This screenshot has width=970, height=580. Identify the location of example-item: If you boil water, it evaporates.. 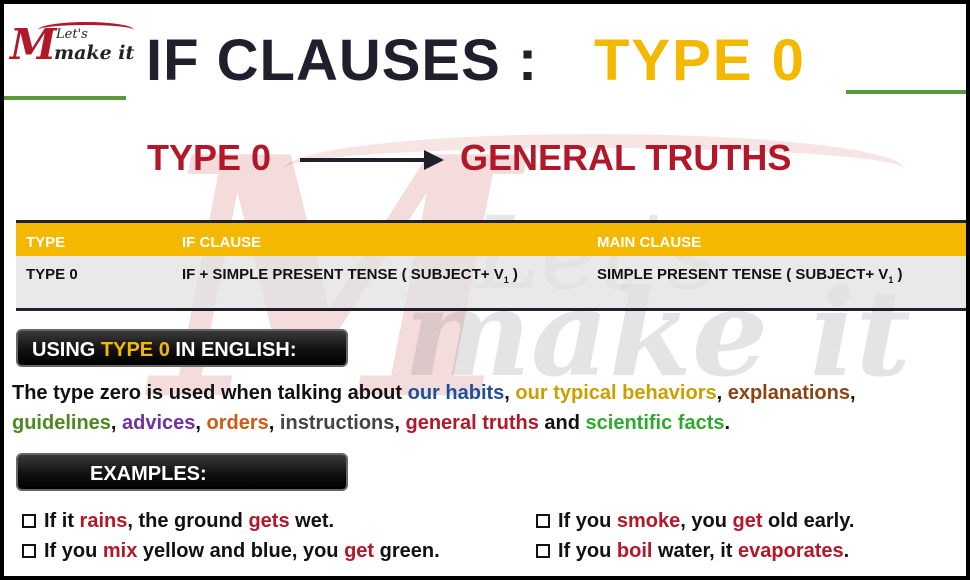
(692, 551).